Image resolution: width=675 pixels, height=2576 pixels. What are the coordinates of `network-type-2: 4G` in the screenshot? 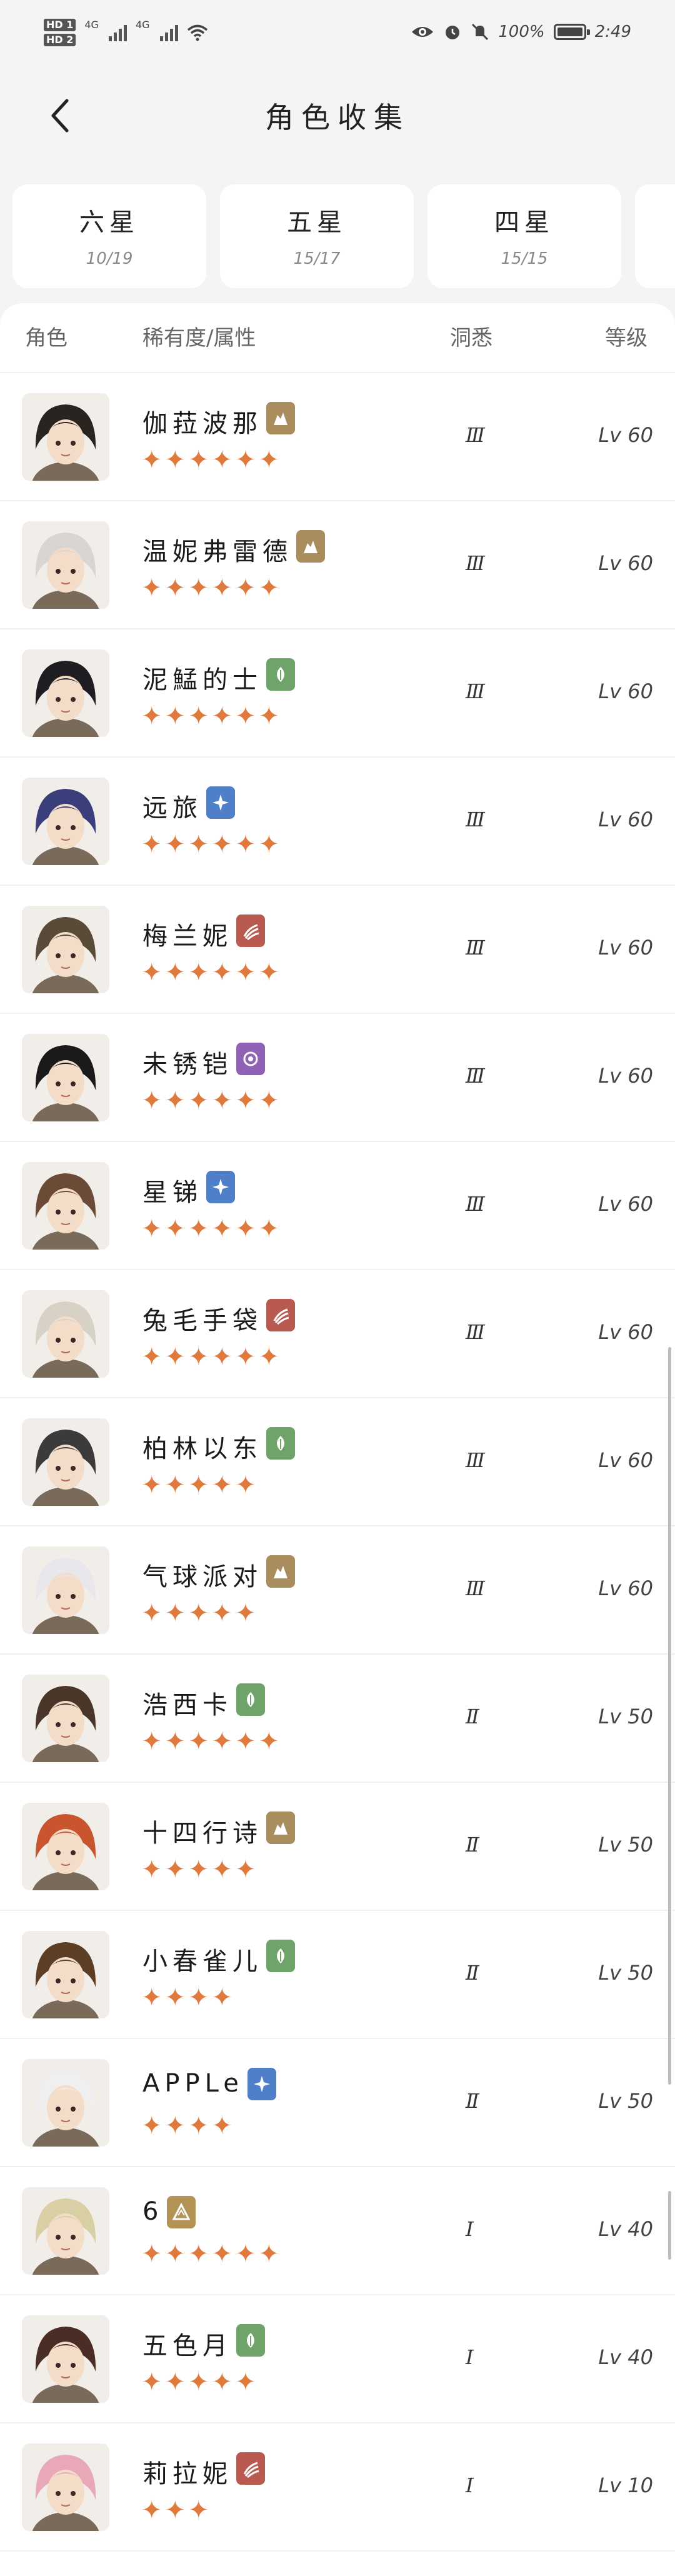 It's located at (142, 25).